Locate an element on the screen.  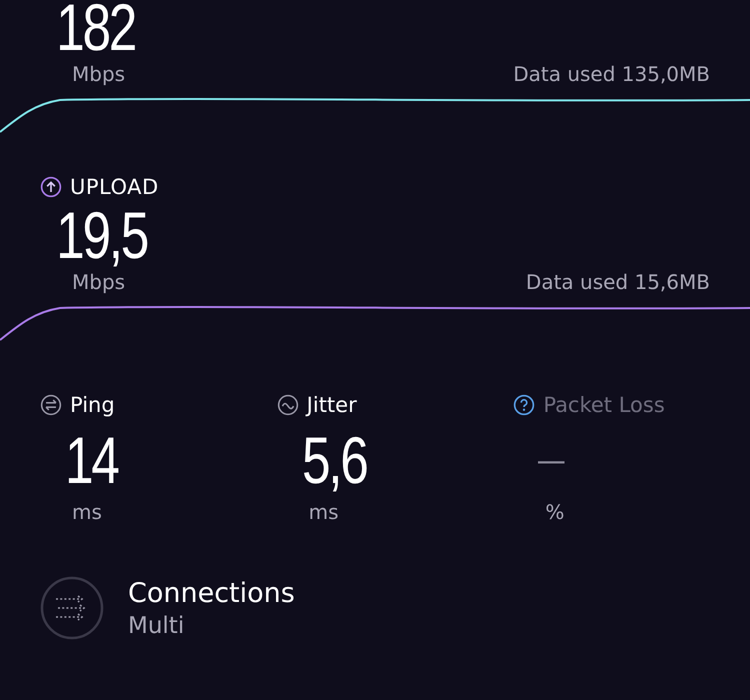
metric-value: 5,6 is located at coordinates (333, 460).